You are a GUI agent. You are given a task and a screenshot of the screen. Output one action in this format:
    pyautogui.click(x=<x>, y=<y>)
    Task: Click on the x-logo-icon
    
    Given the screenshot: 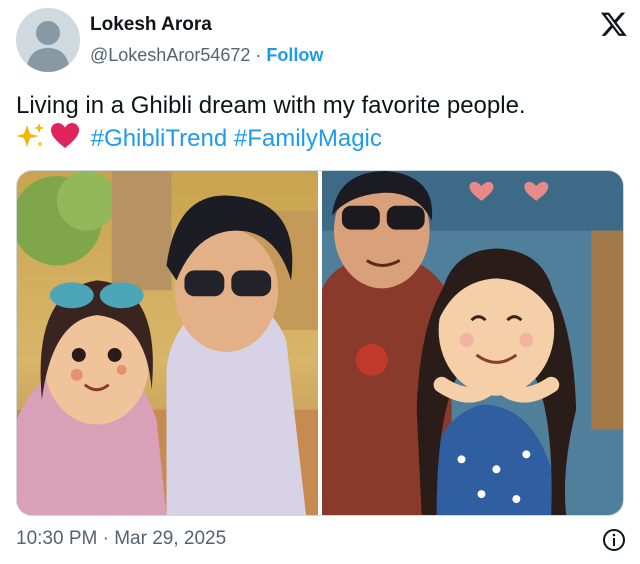 What is the action you would take?
    pyautogui.click(x=614, y=24)
    